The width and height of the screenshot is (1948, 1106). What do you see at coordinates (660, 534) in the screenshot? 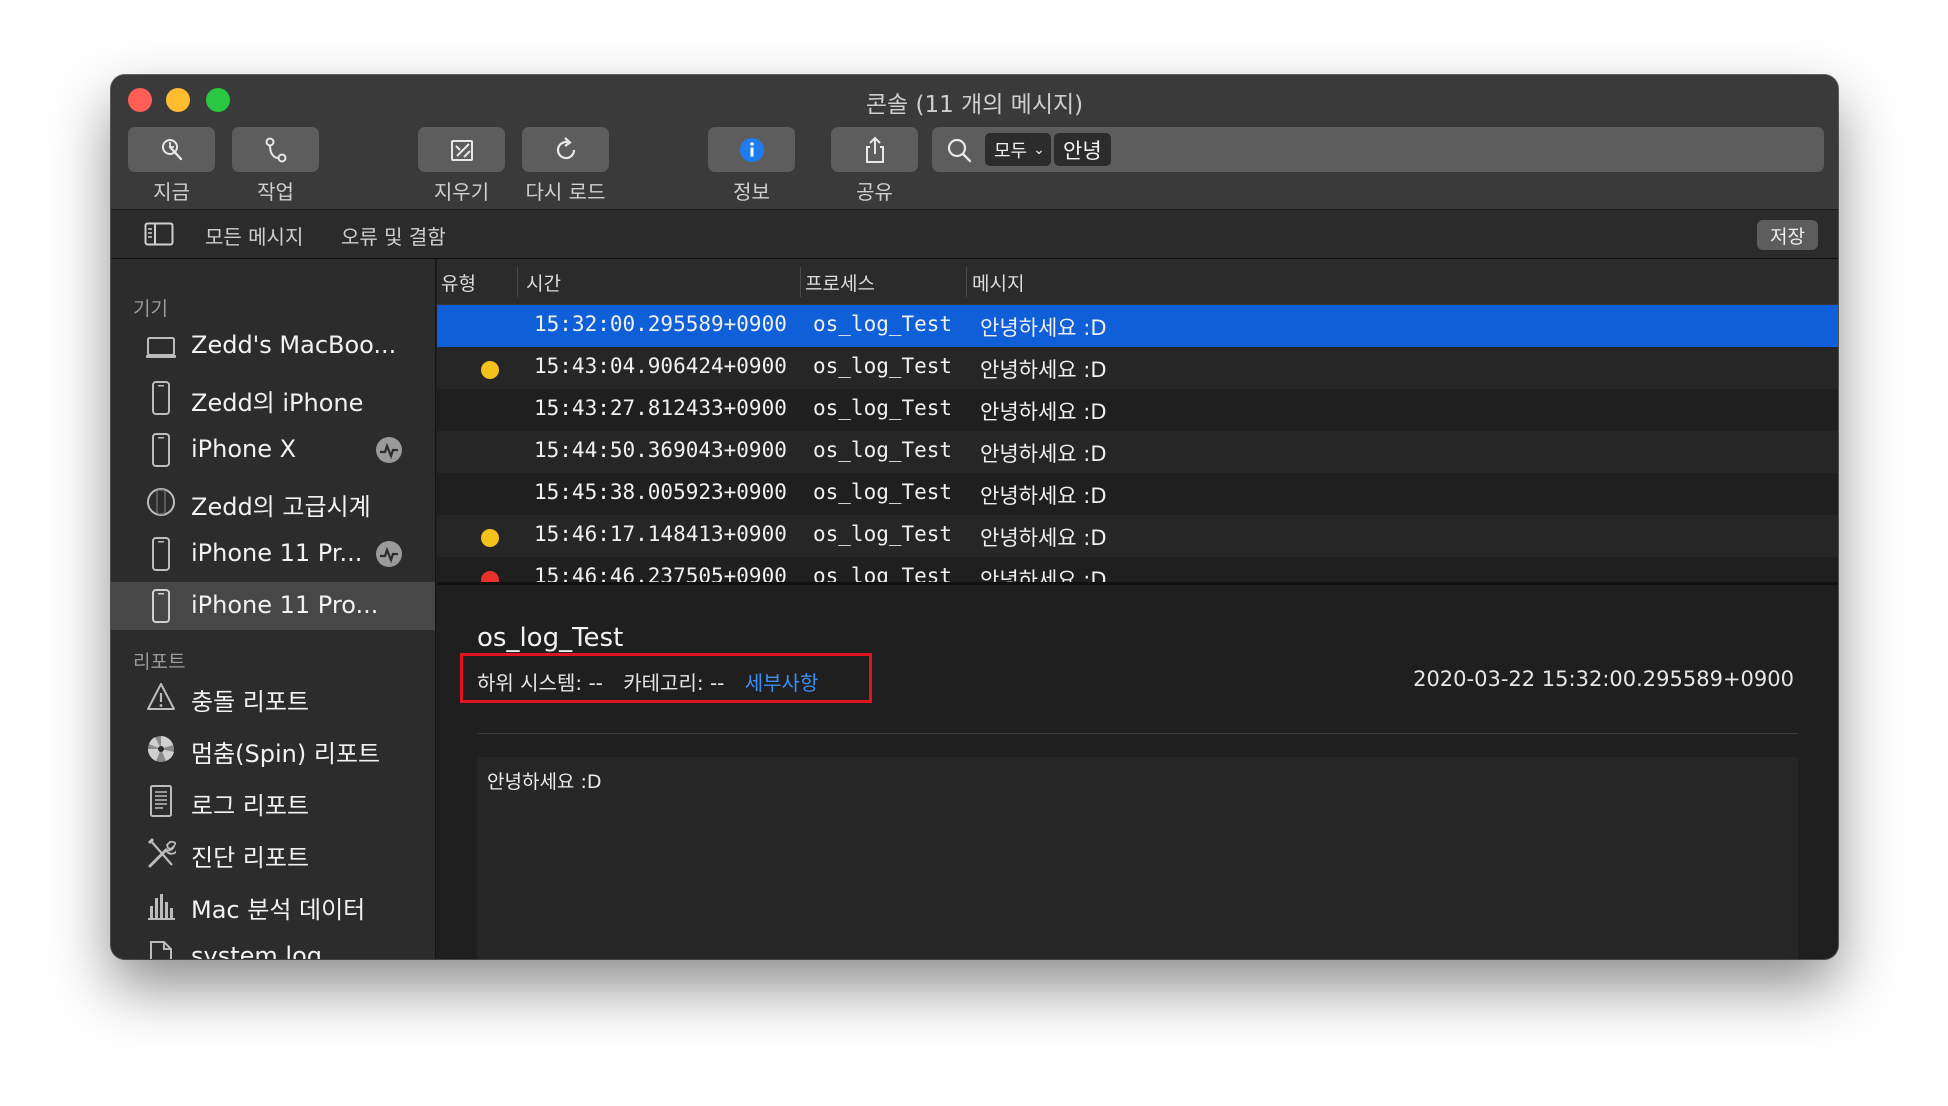
I see `row-time: 15:46:17.148413+0900` at bounding box center [660, 534].